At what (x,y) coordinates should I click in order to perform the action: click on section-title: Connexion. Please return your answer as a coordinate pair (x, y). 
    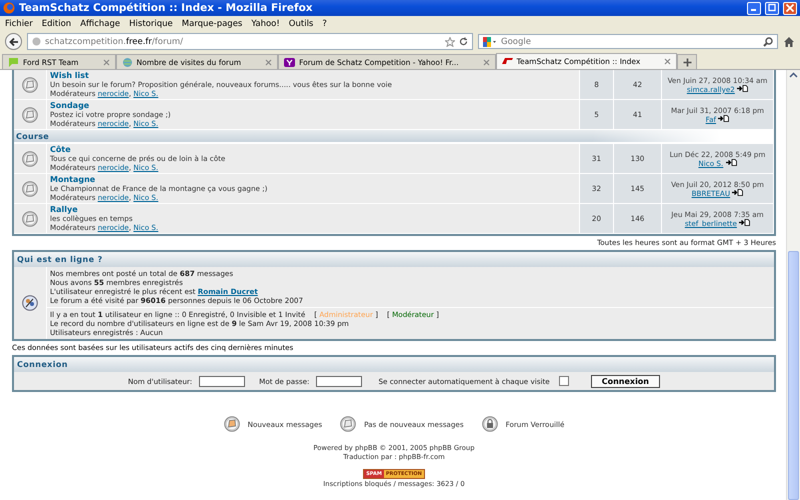
    Looking at the image, I should click on (42, 364).